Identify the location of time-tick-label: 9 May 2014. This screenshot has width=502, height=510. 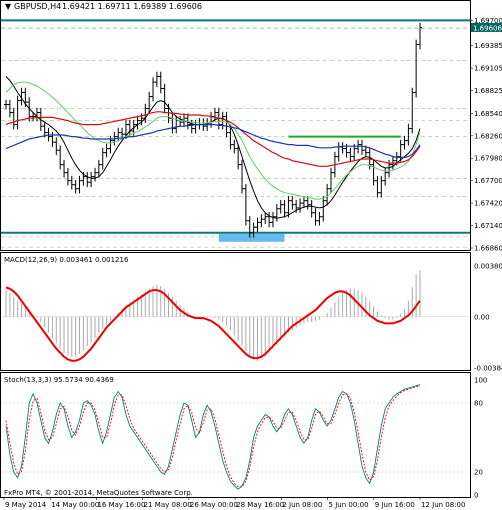
(26, 505).